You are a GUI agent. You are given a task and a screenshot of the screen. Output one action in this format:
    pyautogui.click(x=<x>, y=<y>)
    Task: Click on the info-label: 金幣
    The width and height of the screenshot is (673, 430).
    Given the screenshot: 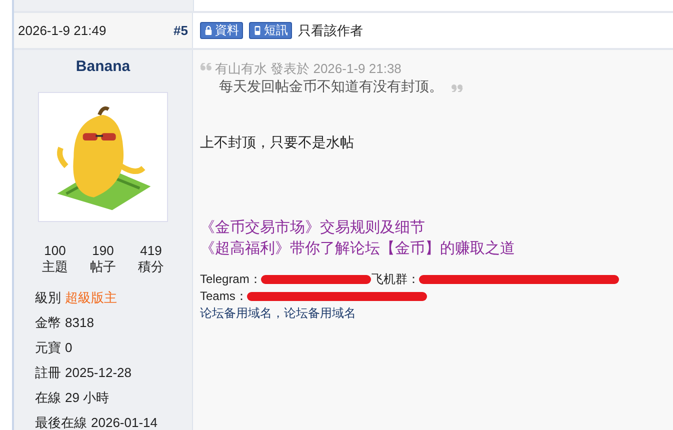 What is the action you would take?
    pyautogui.click(x=48, y=323)
    